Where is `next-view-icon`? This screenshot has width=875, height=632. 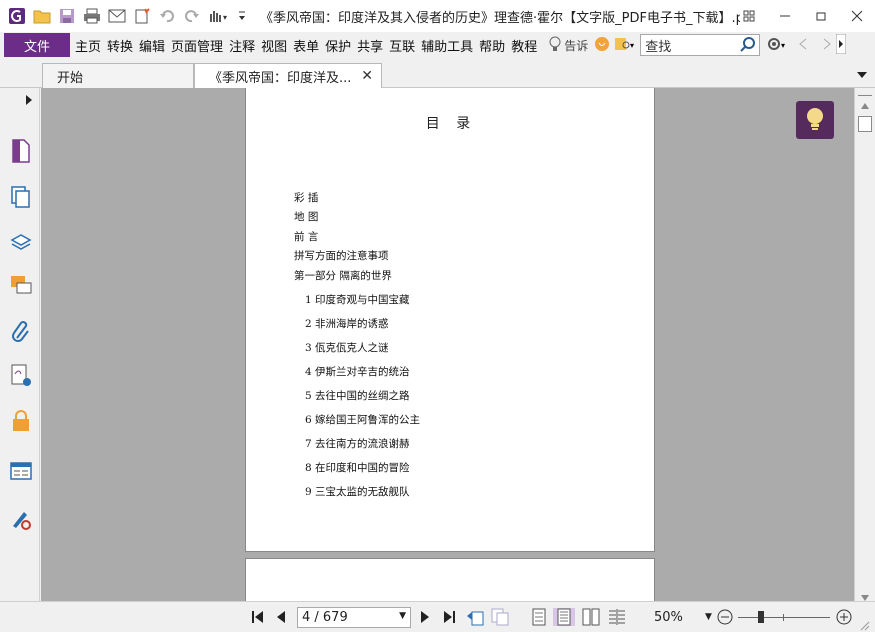
next-view-icon is located at coordinates (500, 617).